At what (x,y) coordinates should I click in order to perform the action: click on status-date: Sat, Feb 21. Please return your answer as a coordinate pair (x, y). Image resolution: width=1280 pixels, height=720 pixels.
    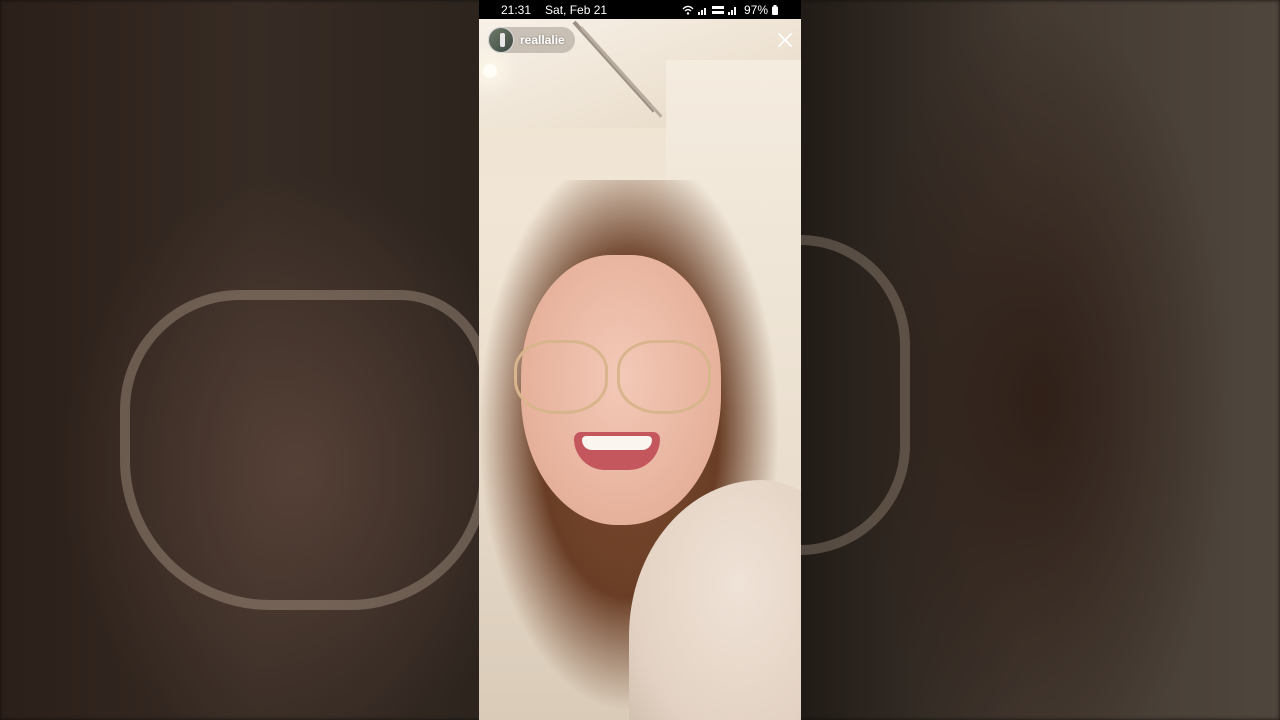
    Looking at the image, I should click on (576, 9).